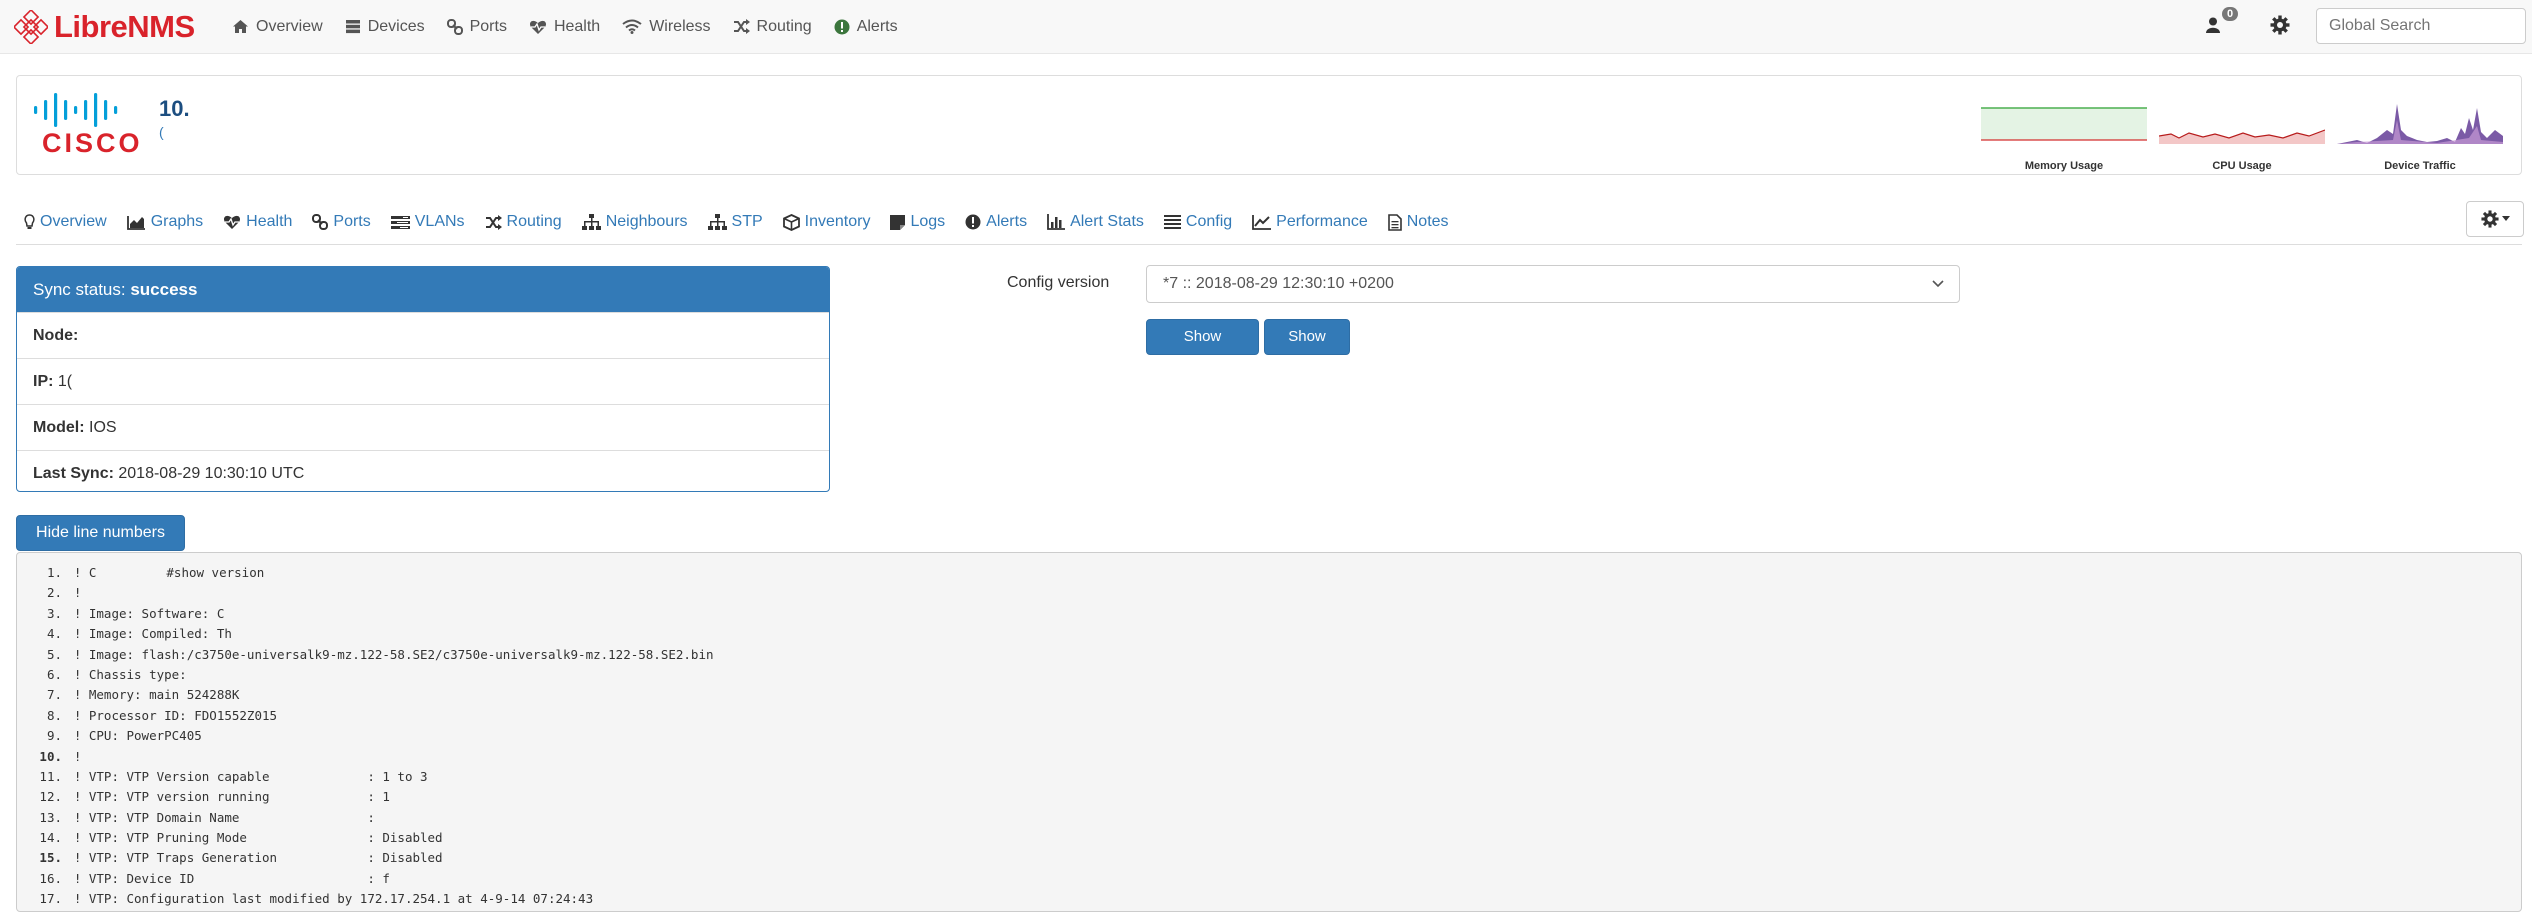  I want to click on wifi-icon, so click(632, 26).